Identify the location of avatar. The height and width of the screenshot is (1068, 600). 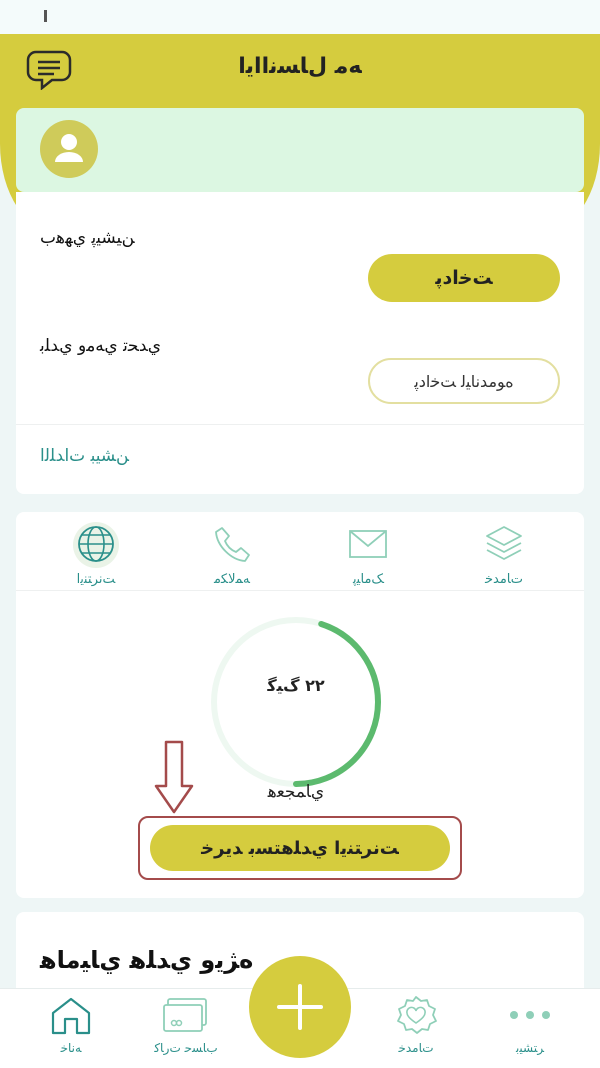
(69, 149).